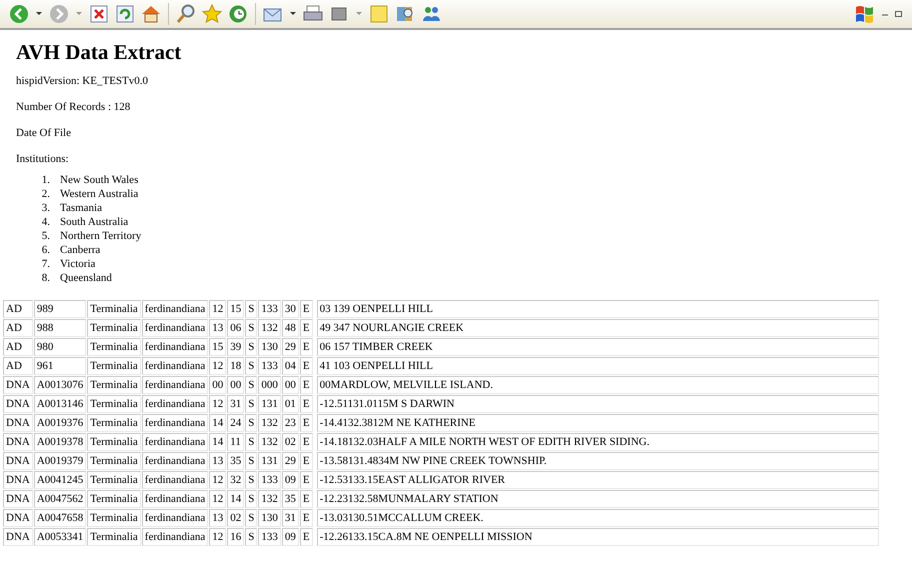 The width and height of the screenshot is (912, 570). Describe the element at coordinates (597, 328) in the screenshot. I see `table-cell: 49 347 NOURLANGIE CREEK` at that location.